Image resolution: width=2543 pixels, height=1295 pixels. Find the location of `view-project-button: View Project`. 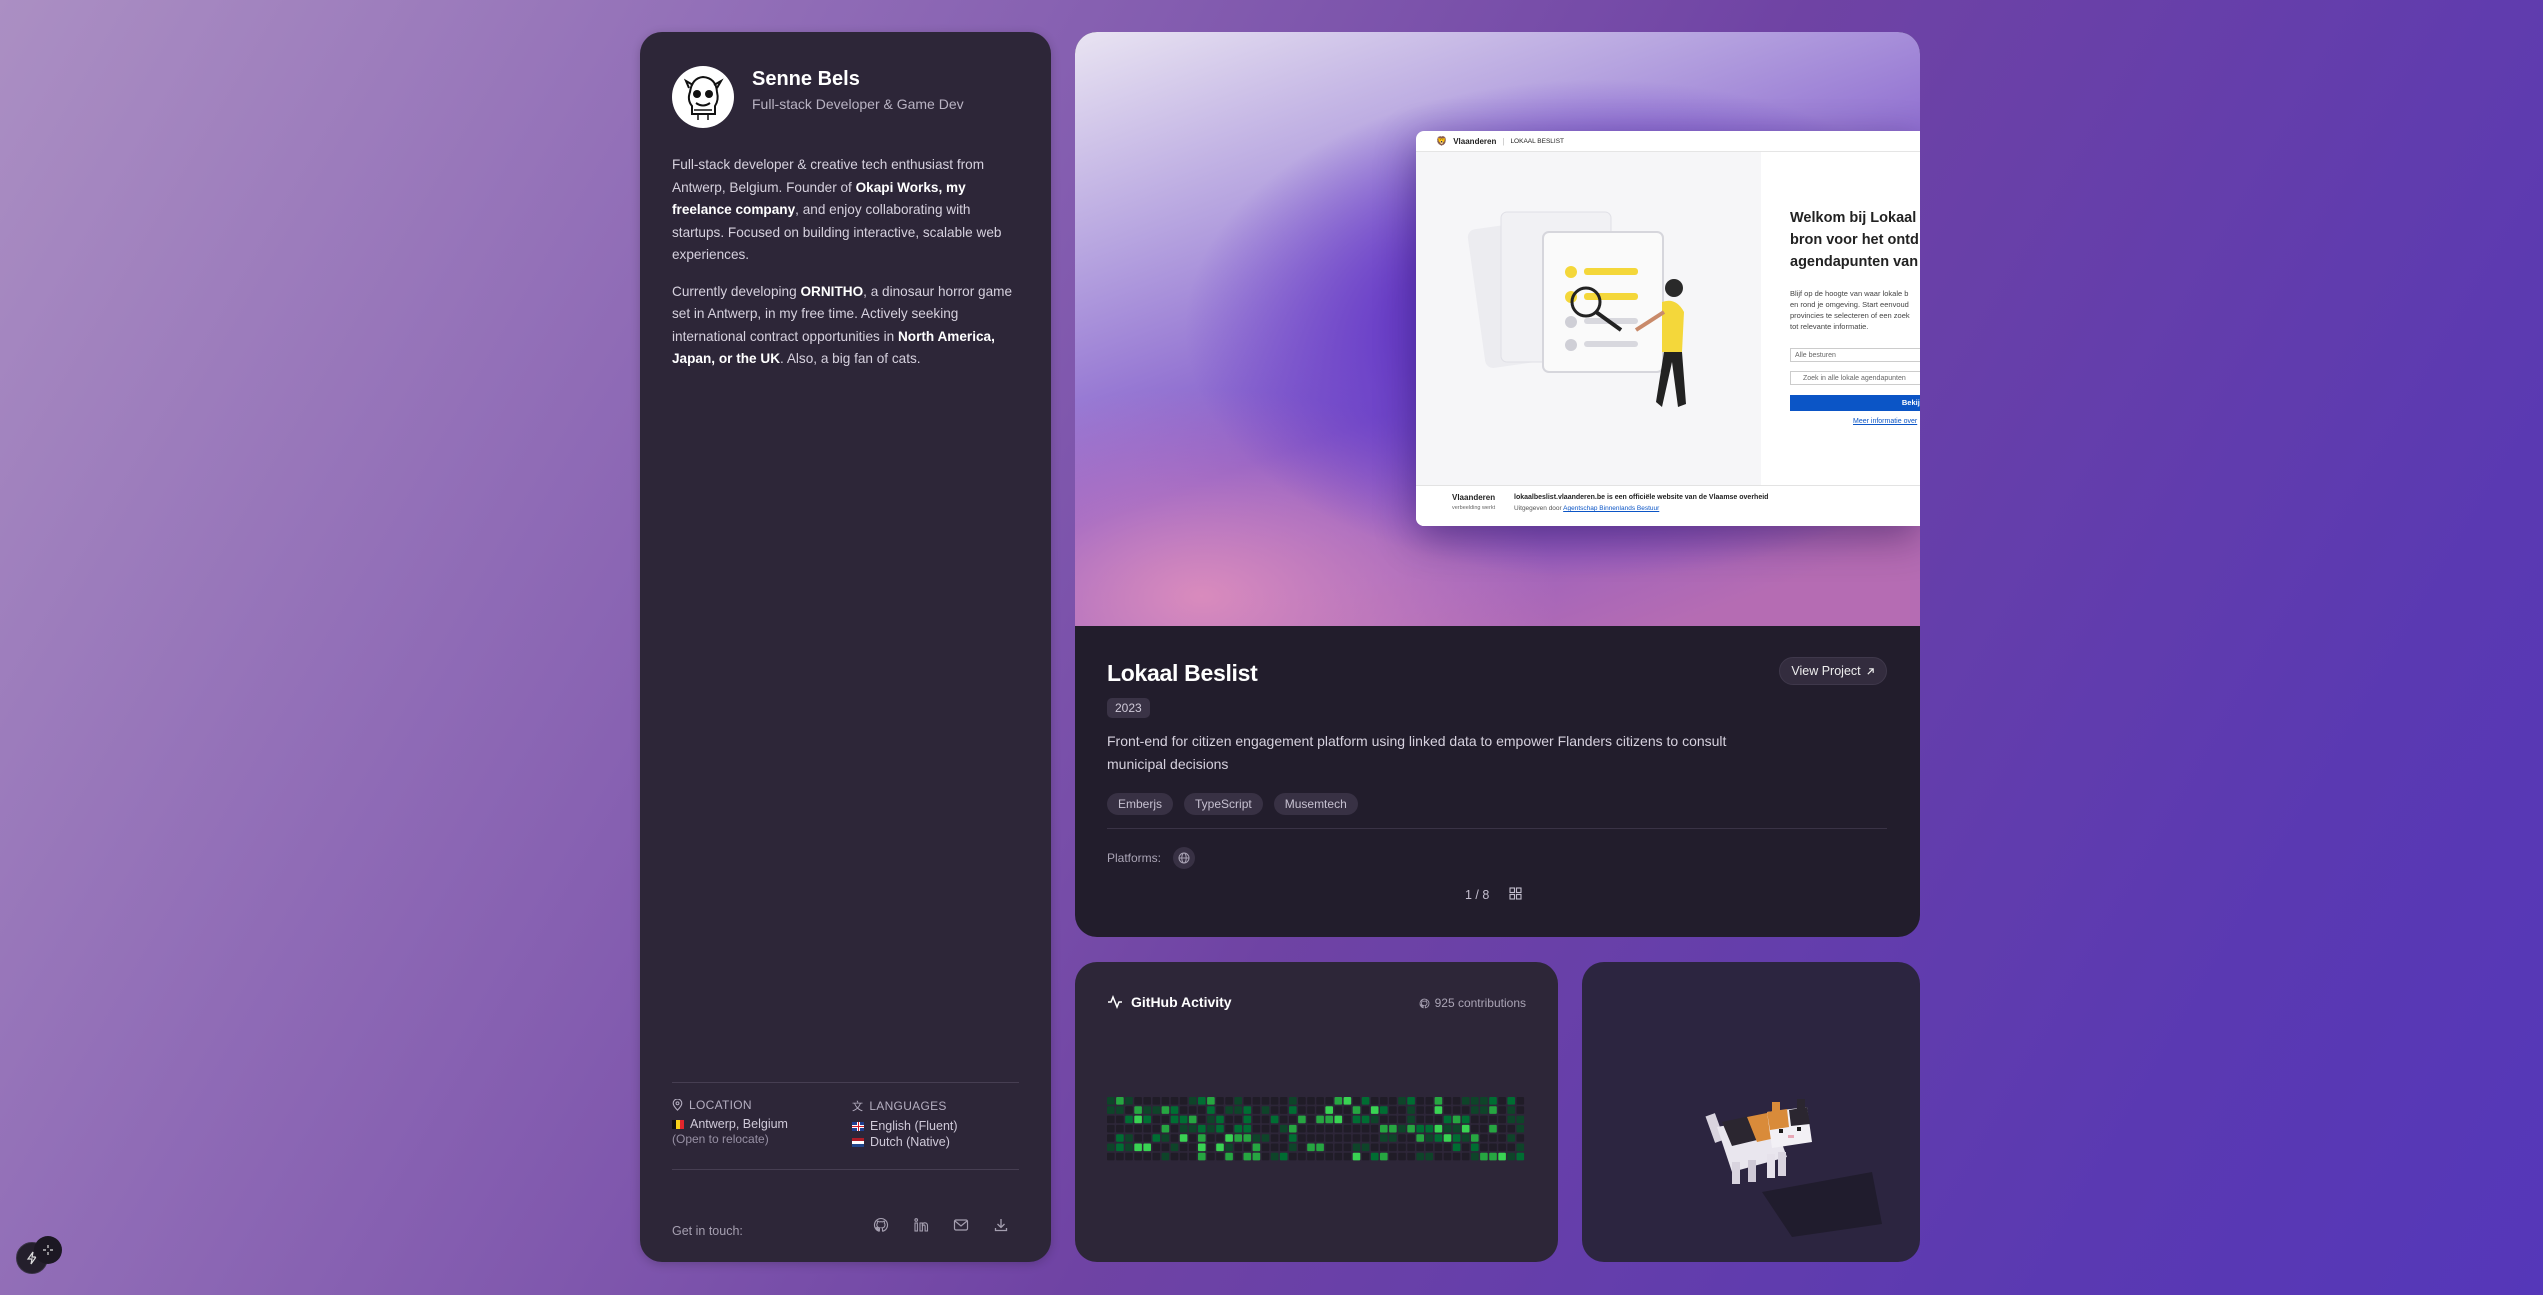

view-project-button: View Project is located at coordinates (1833, 671).